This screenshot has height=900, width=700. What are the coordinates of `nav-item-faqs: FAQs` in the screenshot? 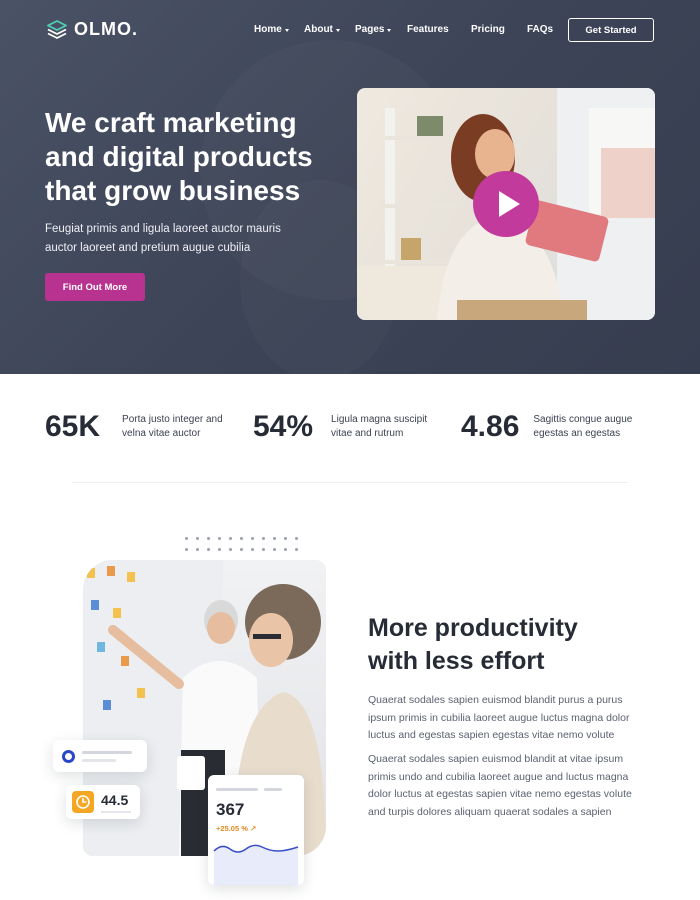 It's located at (540, 29).